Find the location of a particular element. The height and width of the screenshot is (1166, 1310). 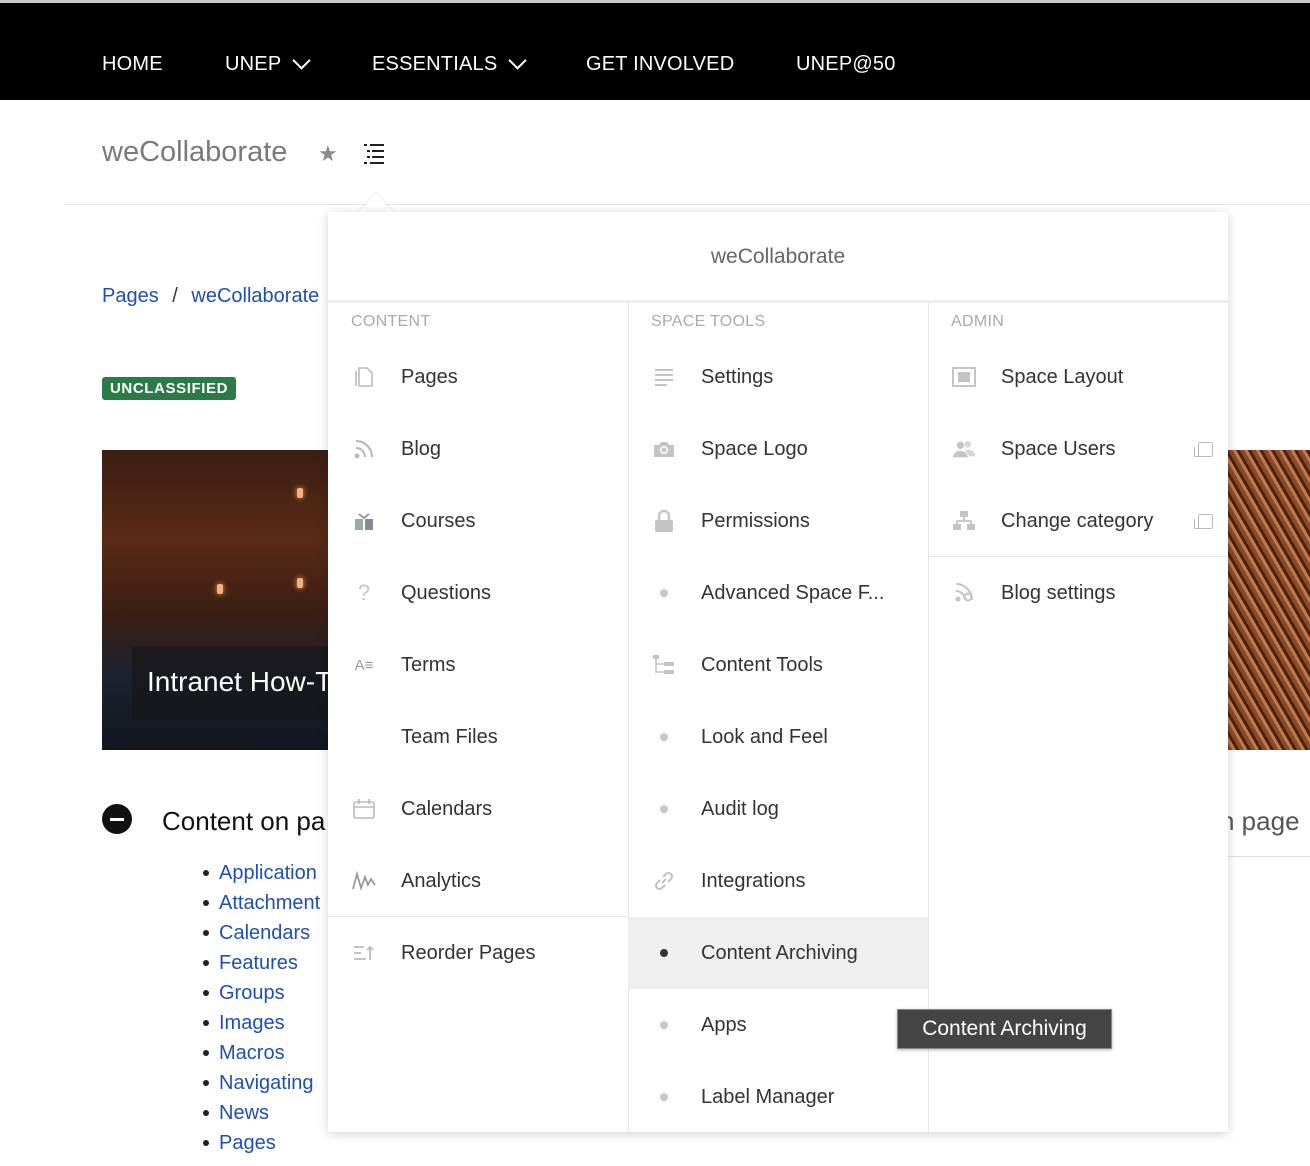

menu-item-reorder-pages: Reorder Pages is located at coordinates (478, 953).